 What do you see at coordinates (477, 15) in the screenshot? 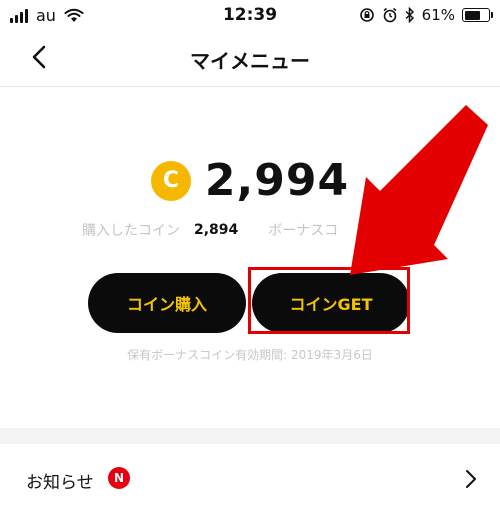
I see `battery-icon` at bounding box center [477, 15].